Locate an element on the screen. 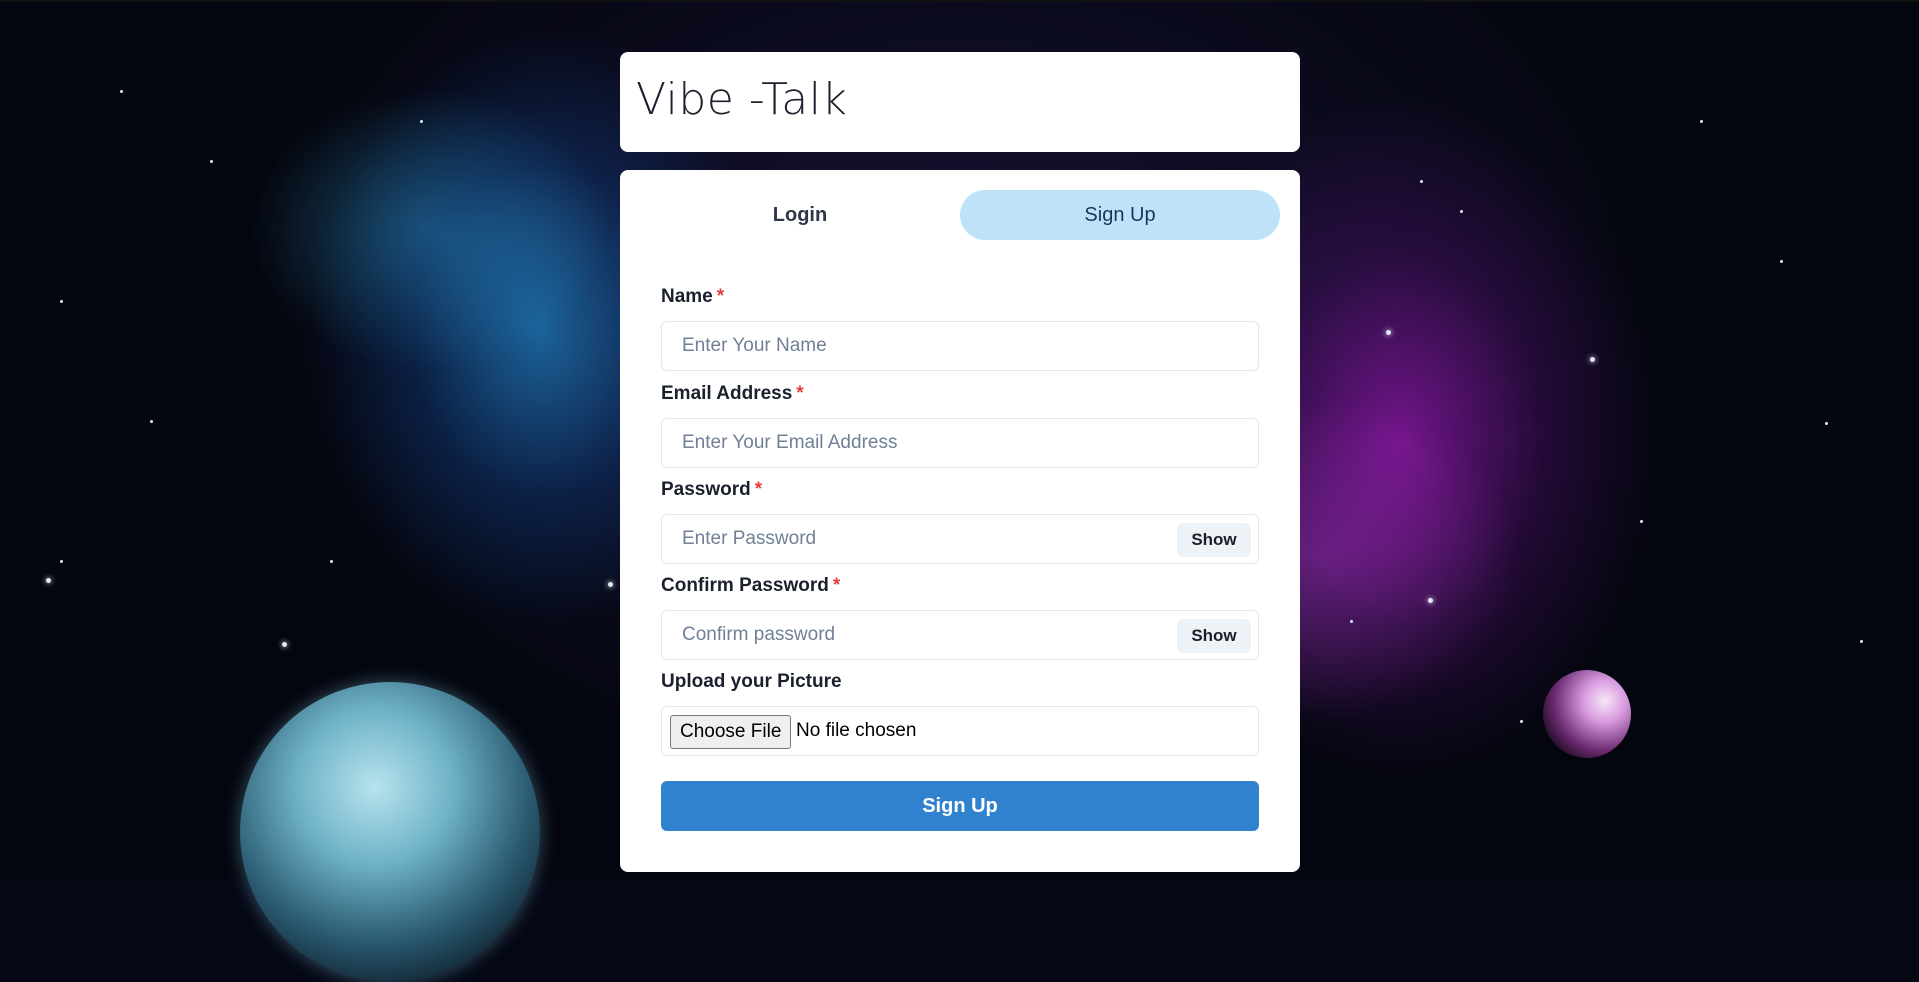 The width and height of the screenshot is (1919, 982). email-label: Email Address * is located at coordinates (732, 394).